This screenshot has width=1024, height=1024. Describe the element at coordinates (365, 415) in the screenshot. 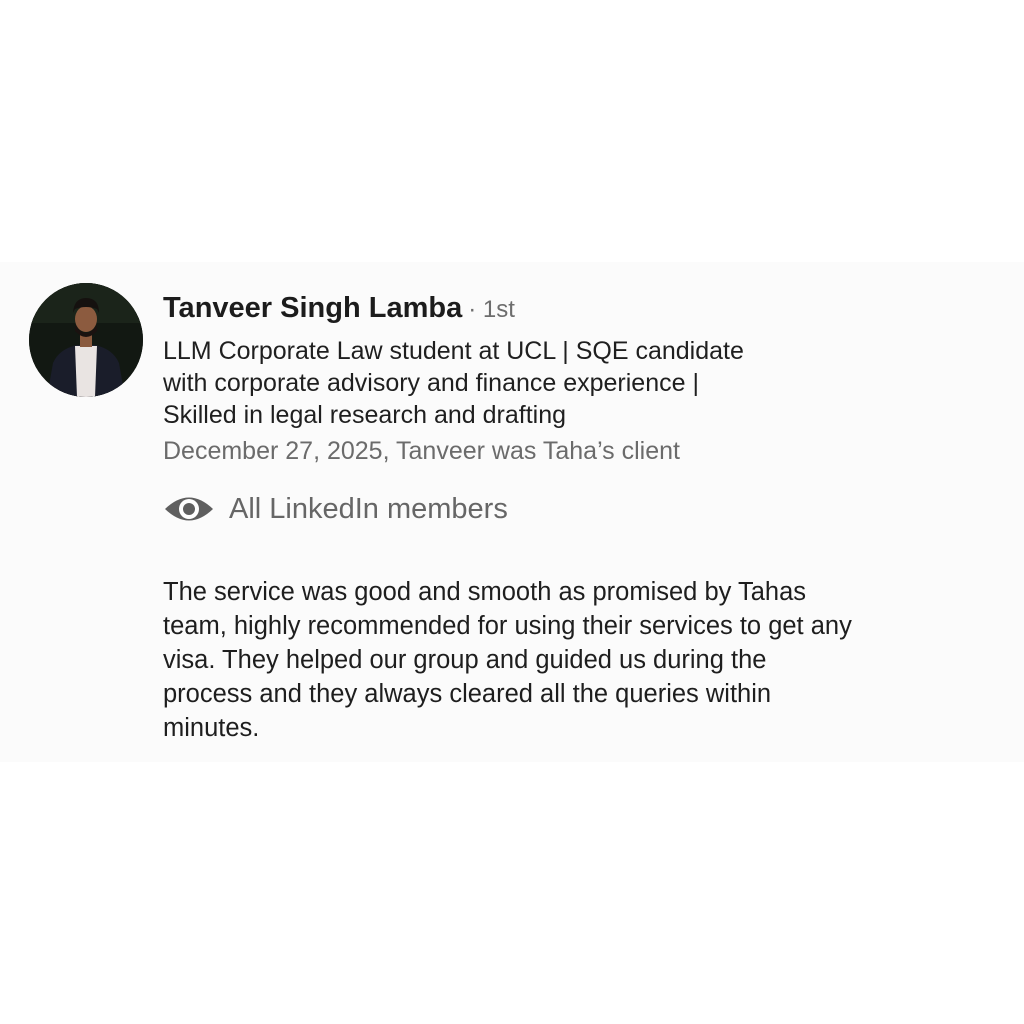

I see `headline-line: Skilled in legal research and drafting` at that location.